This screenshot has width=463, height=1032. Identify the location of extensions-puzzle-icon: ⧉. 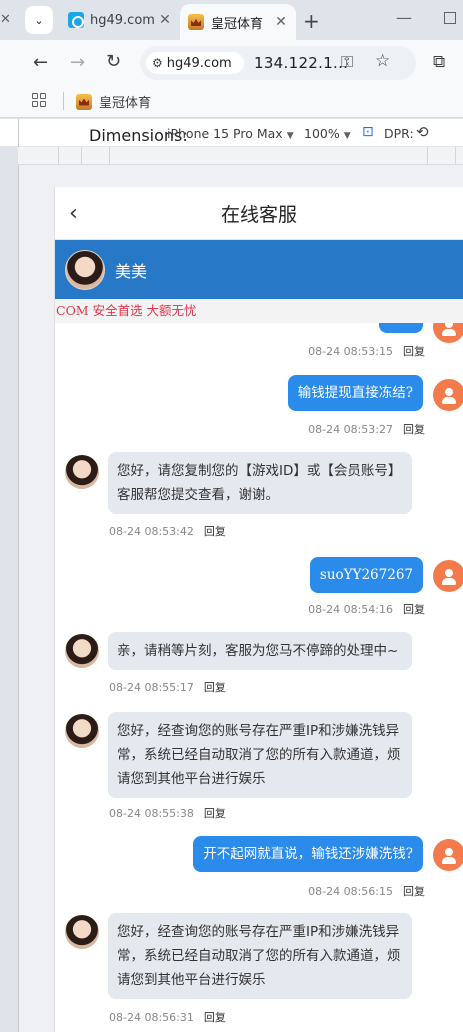
(439, 62).